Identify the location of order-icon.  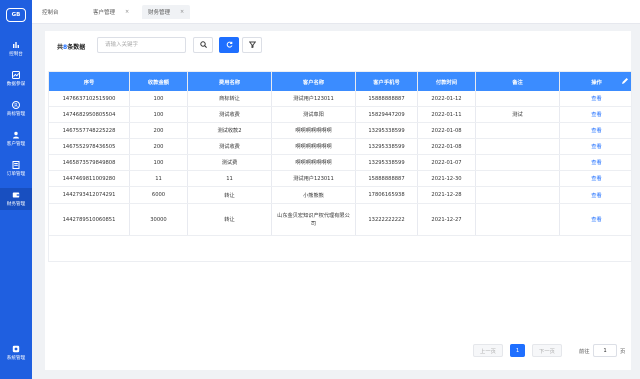
(16, 165).